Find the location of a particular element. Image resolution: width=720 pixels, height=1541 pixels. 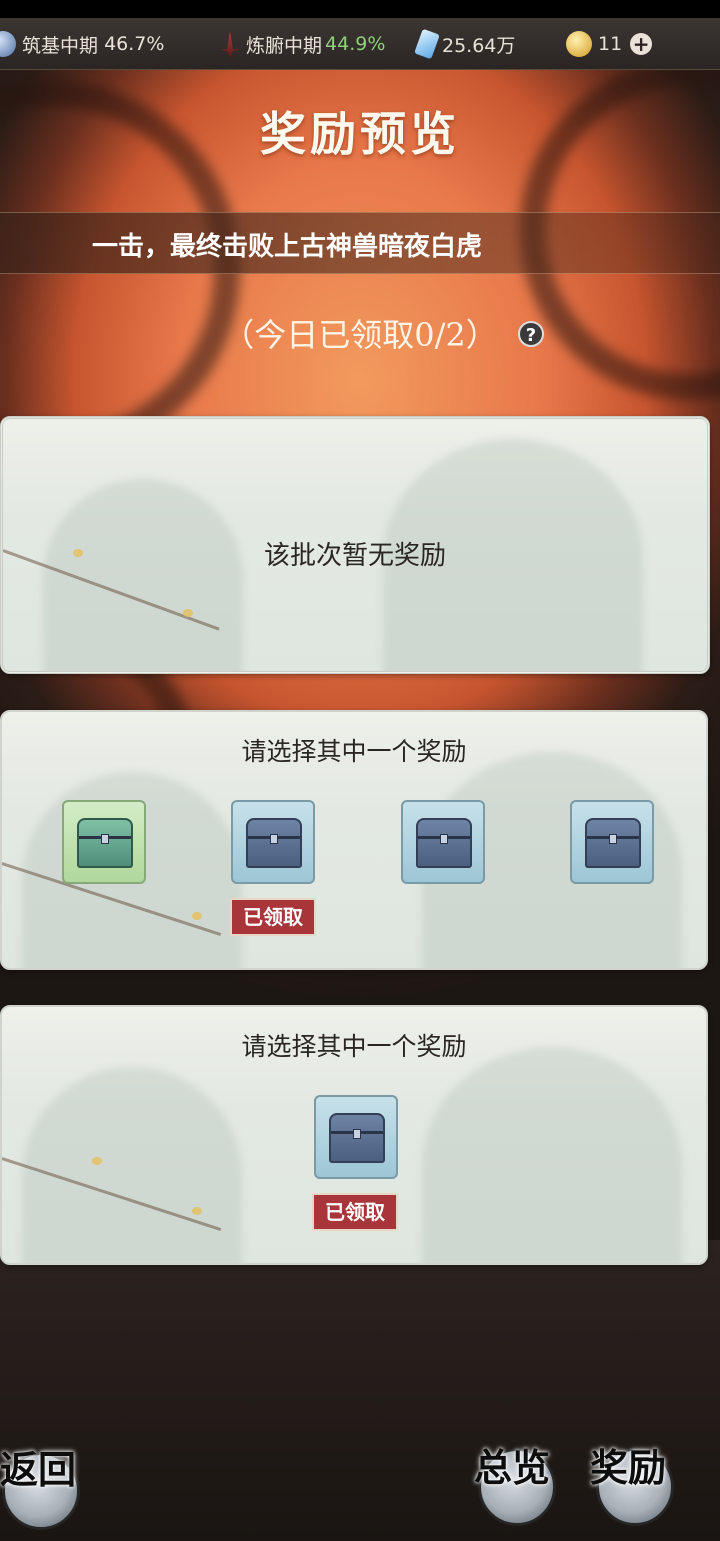

reward-button-label: 奖励 is located at coordinates (628, 1467).